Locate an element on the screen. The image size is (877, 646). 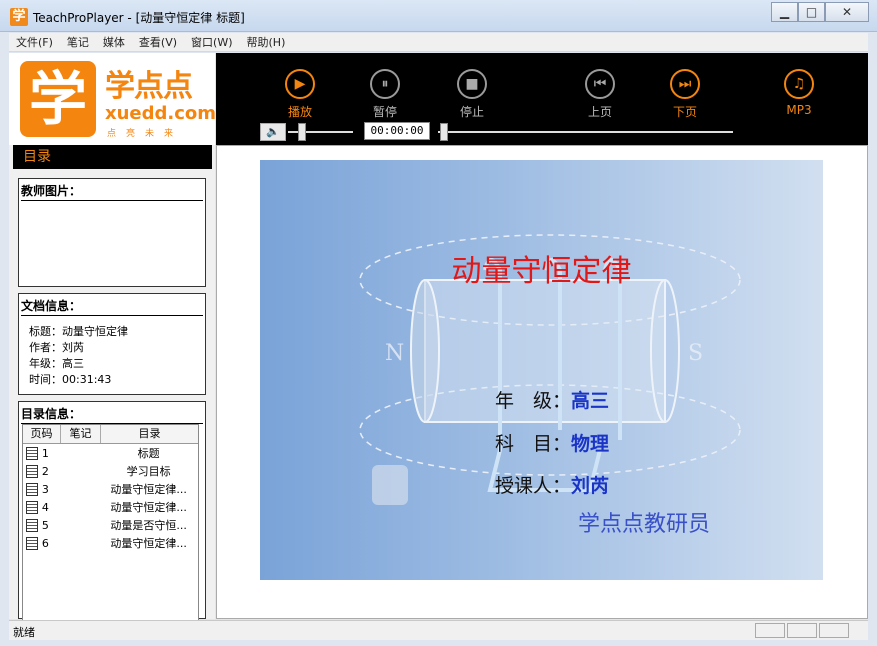
doc-info-title-line: 标题：动量守恒定律 is located at coordinates (78, 331).